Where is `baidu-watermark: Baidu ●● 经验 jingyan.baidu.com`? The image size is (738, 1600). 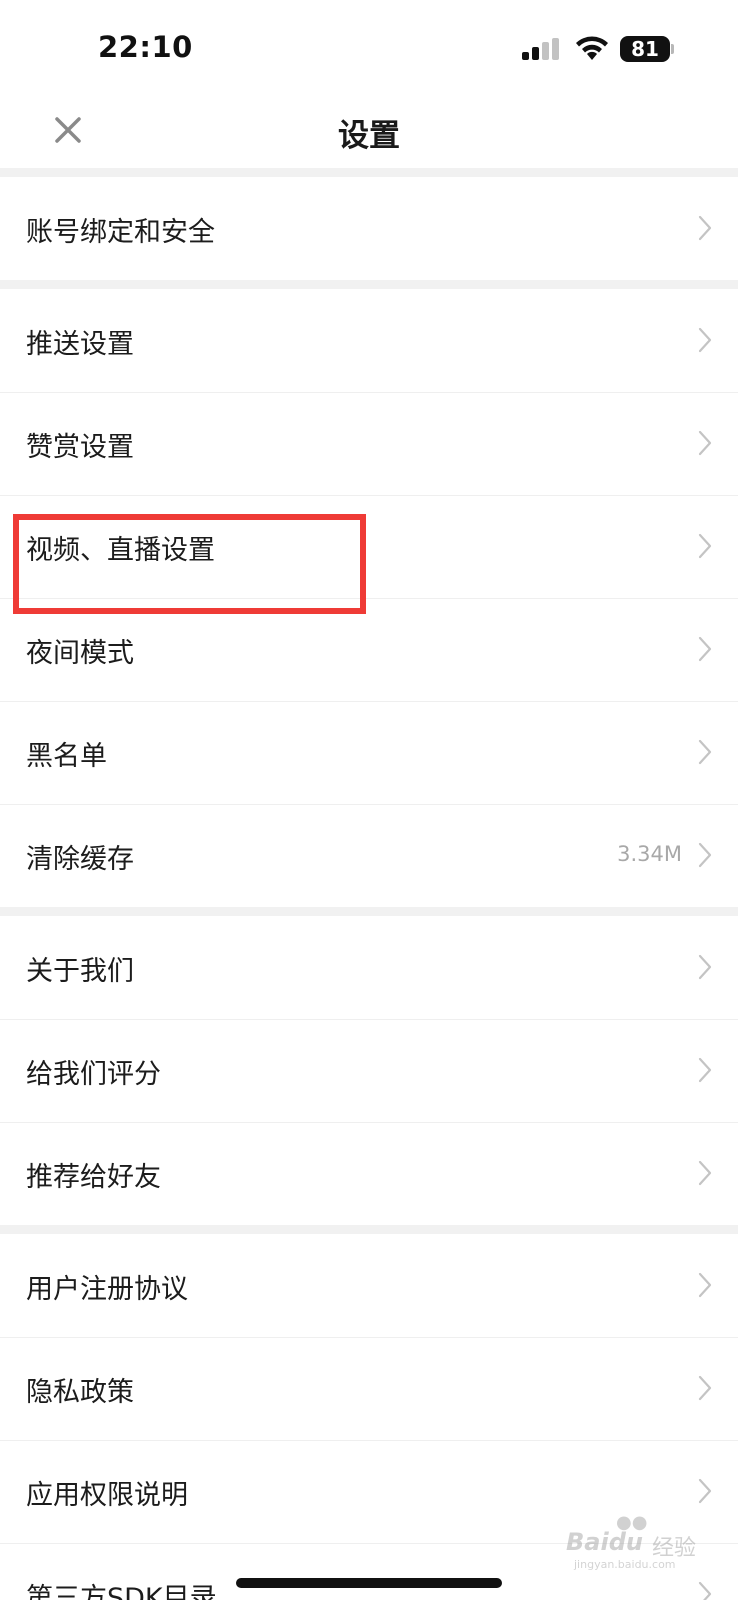
baidu-watermark: Baidu ●● 经验 jingyan.baidu.com is located at coordinates (634, 1541).